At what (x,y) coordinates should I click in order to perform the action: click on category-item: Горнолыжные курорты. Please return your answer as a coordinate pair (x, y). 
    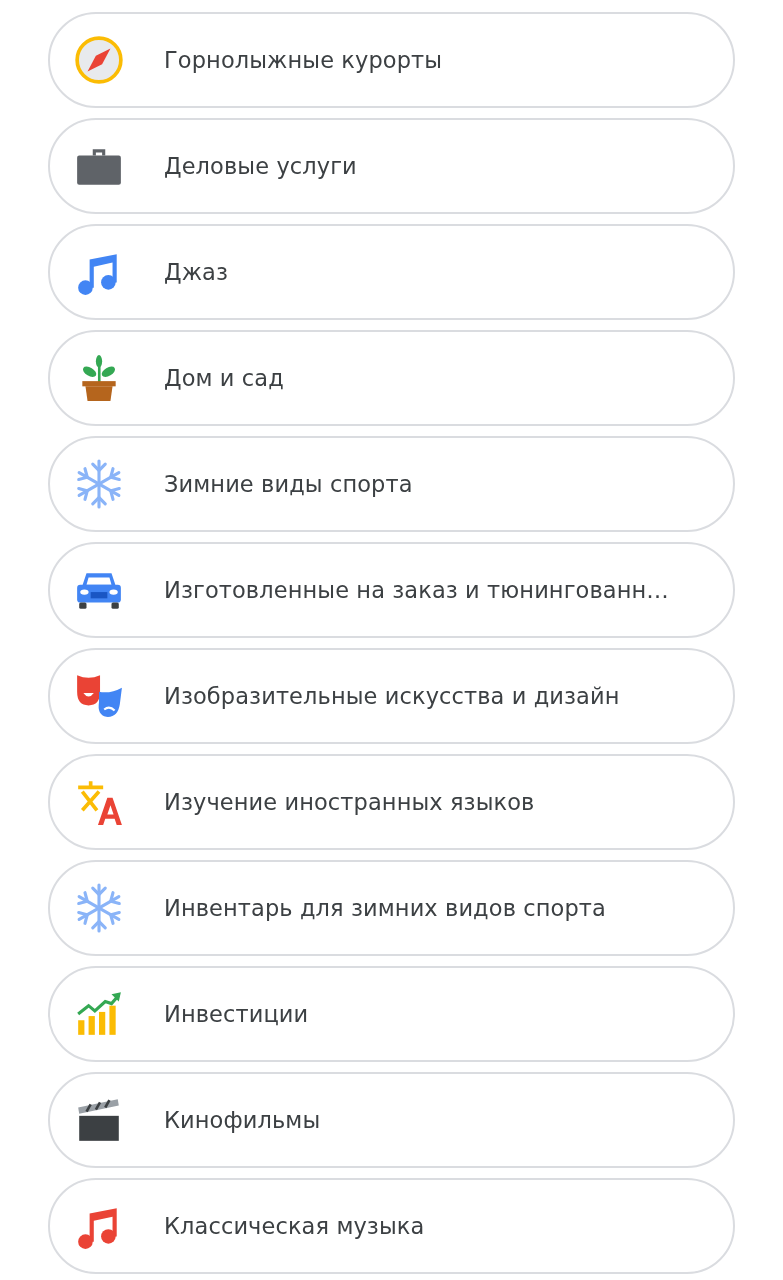
    Looking at the image, I should click on (391, 60).